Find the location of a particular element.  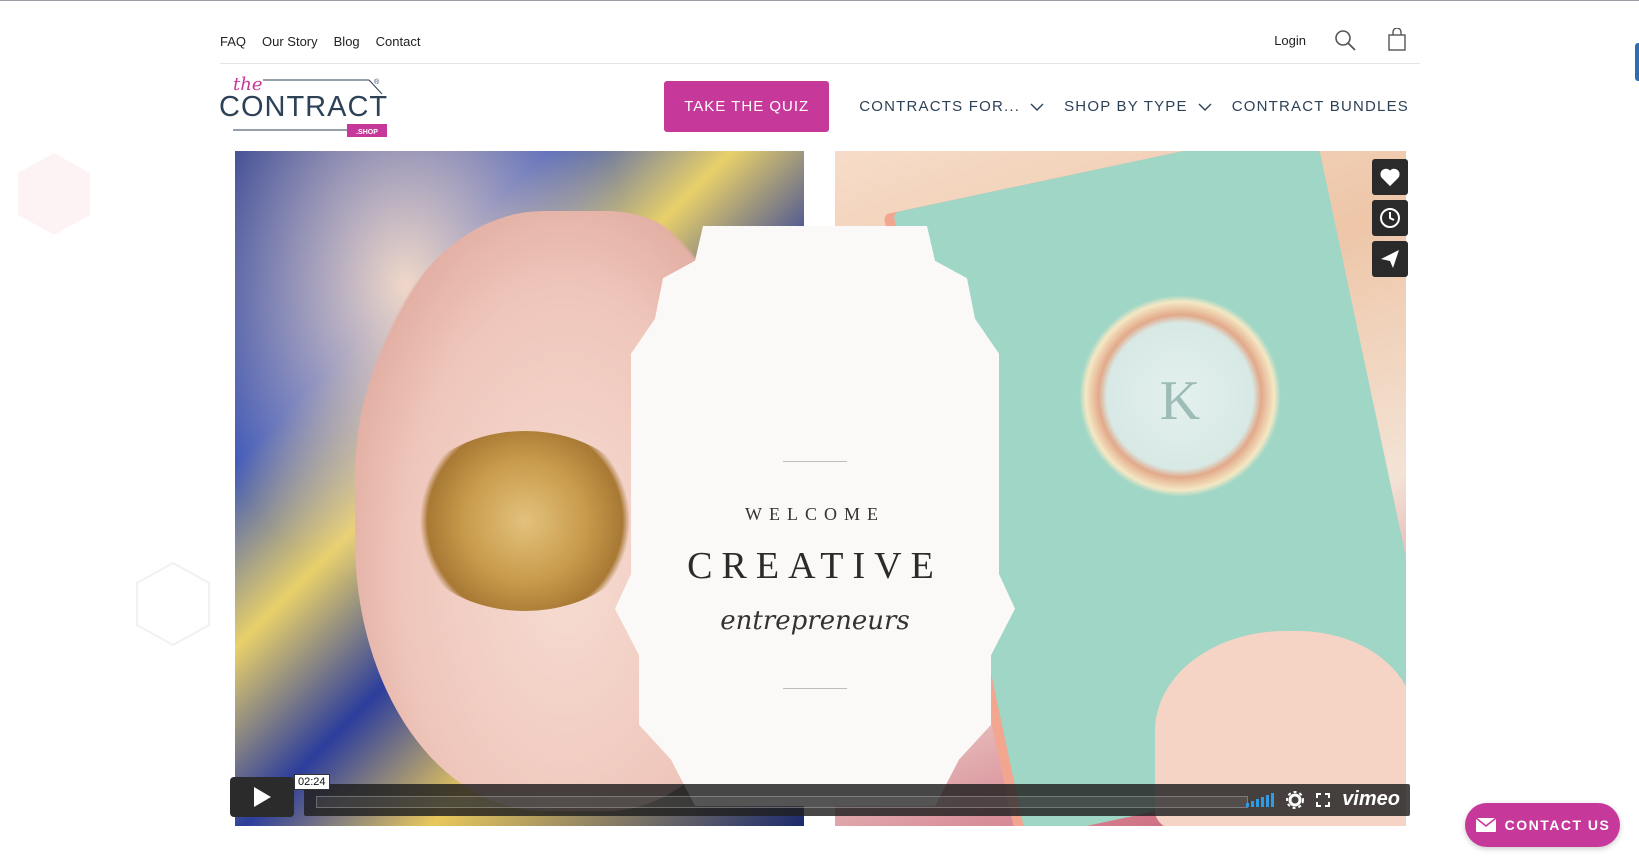

heart-icon is located at coordinates (1390, 177).